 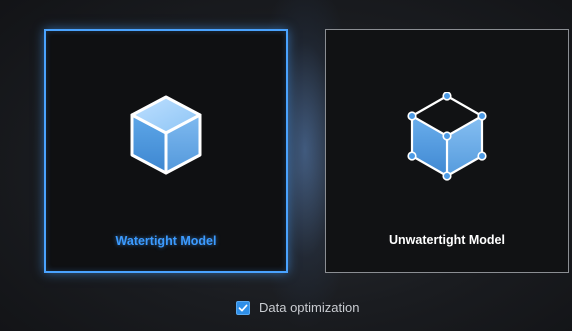 I want to click on unwatertight-model-label: Unwatertight Model, so click(x=447, y=240).